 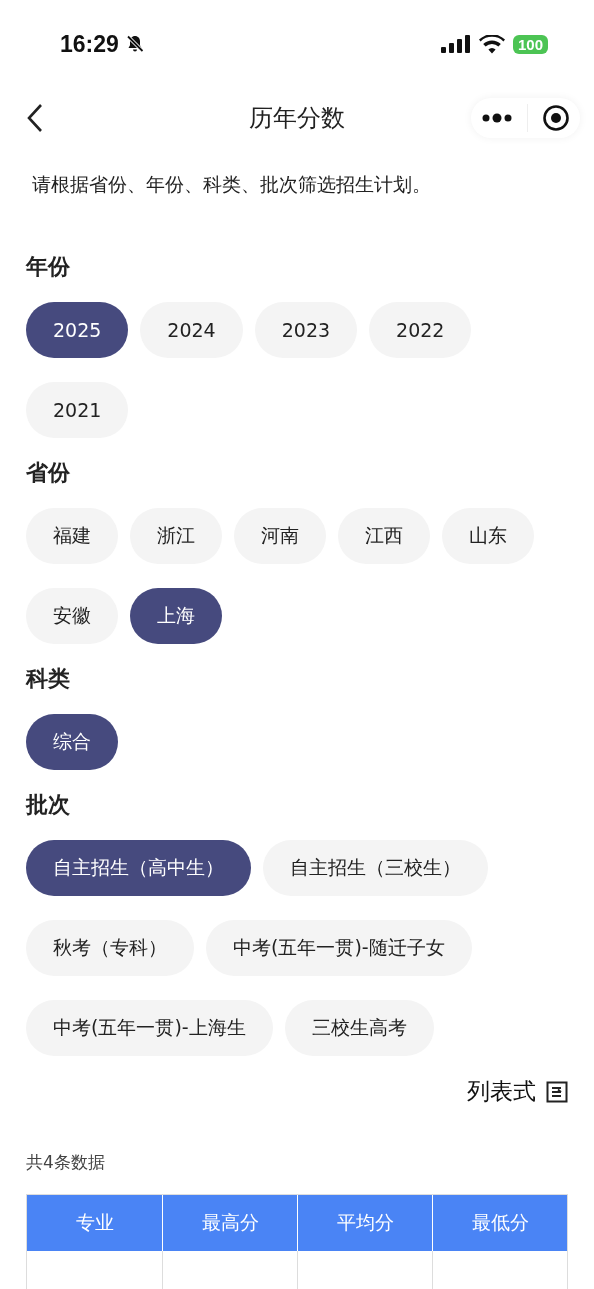 I want to click on filter-chip: 江西, so click(x=384, y=536).